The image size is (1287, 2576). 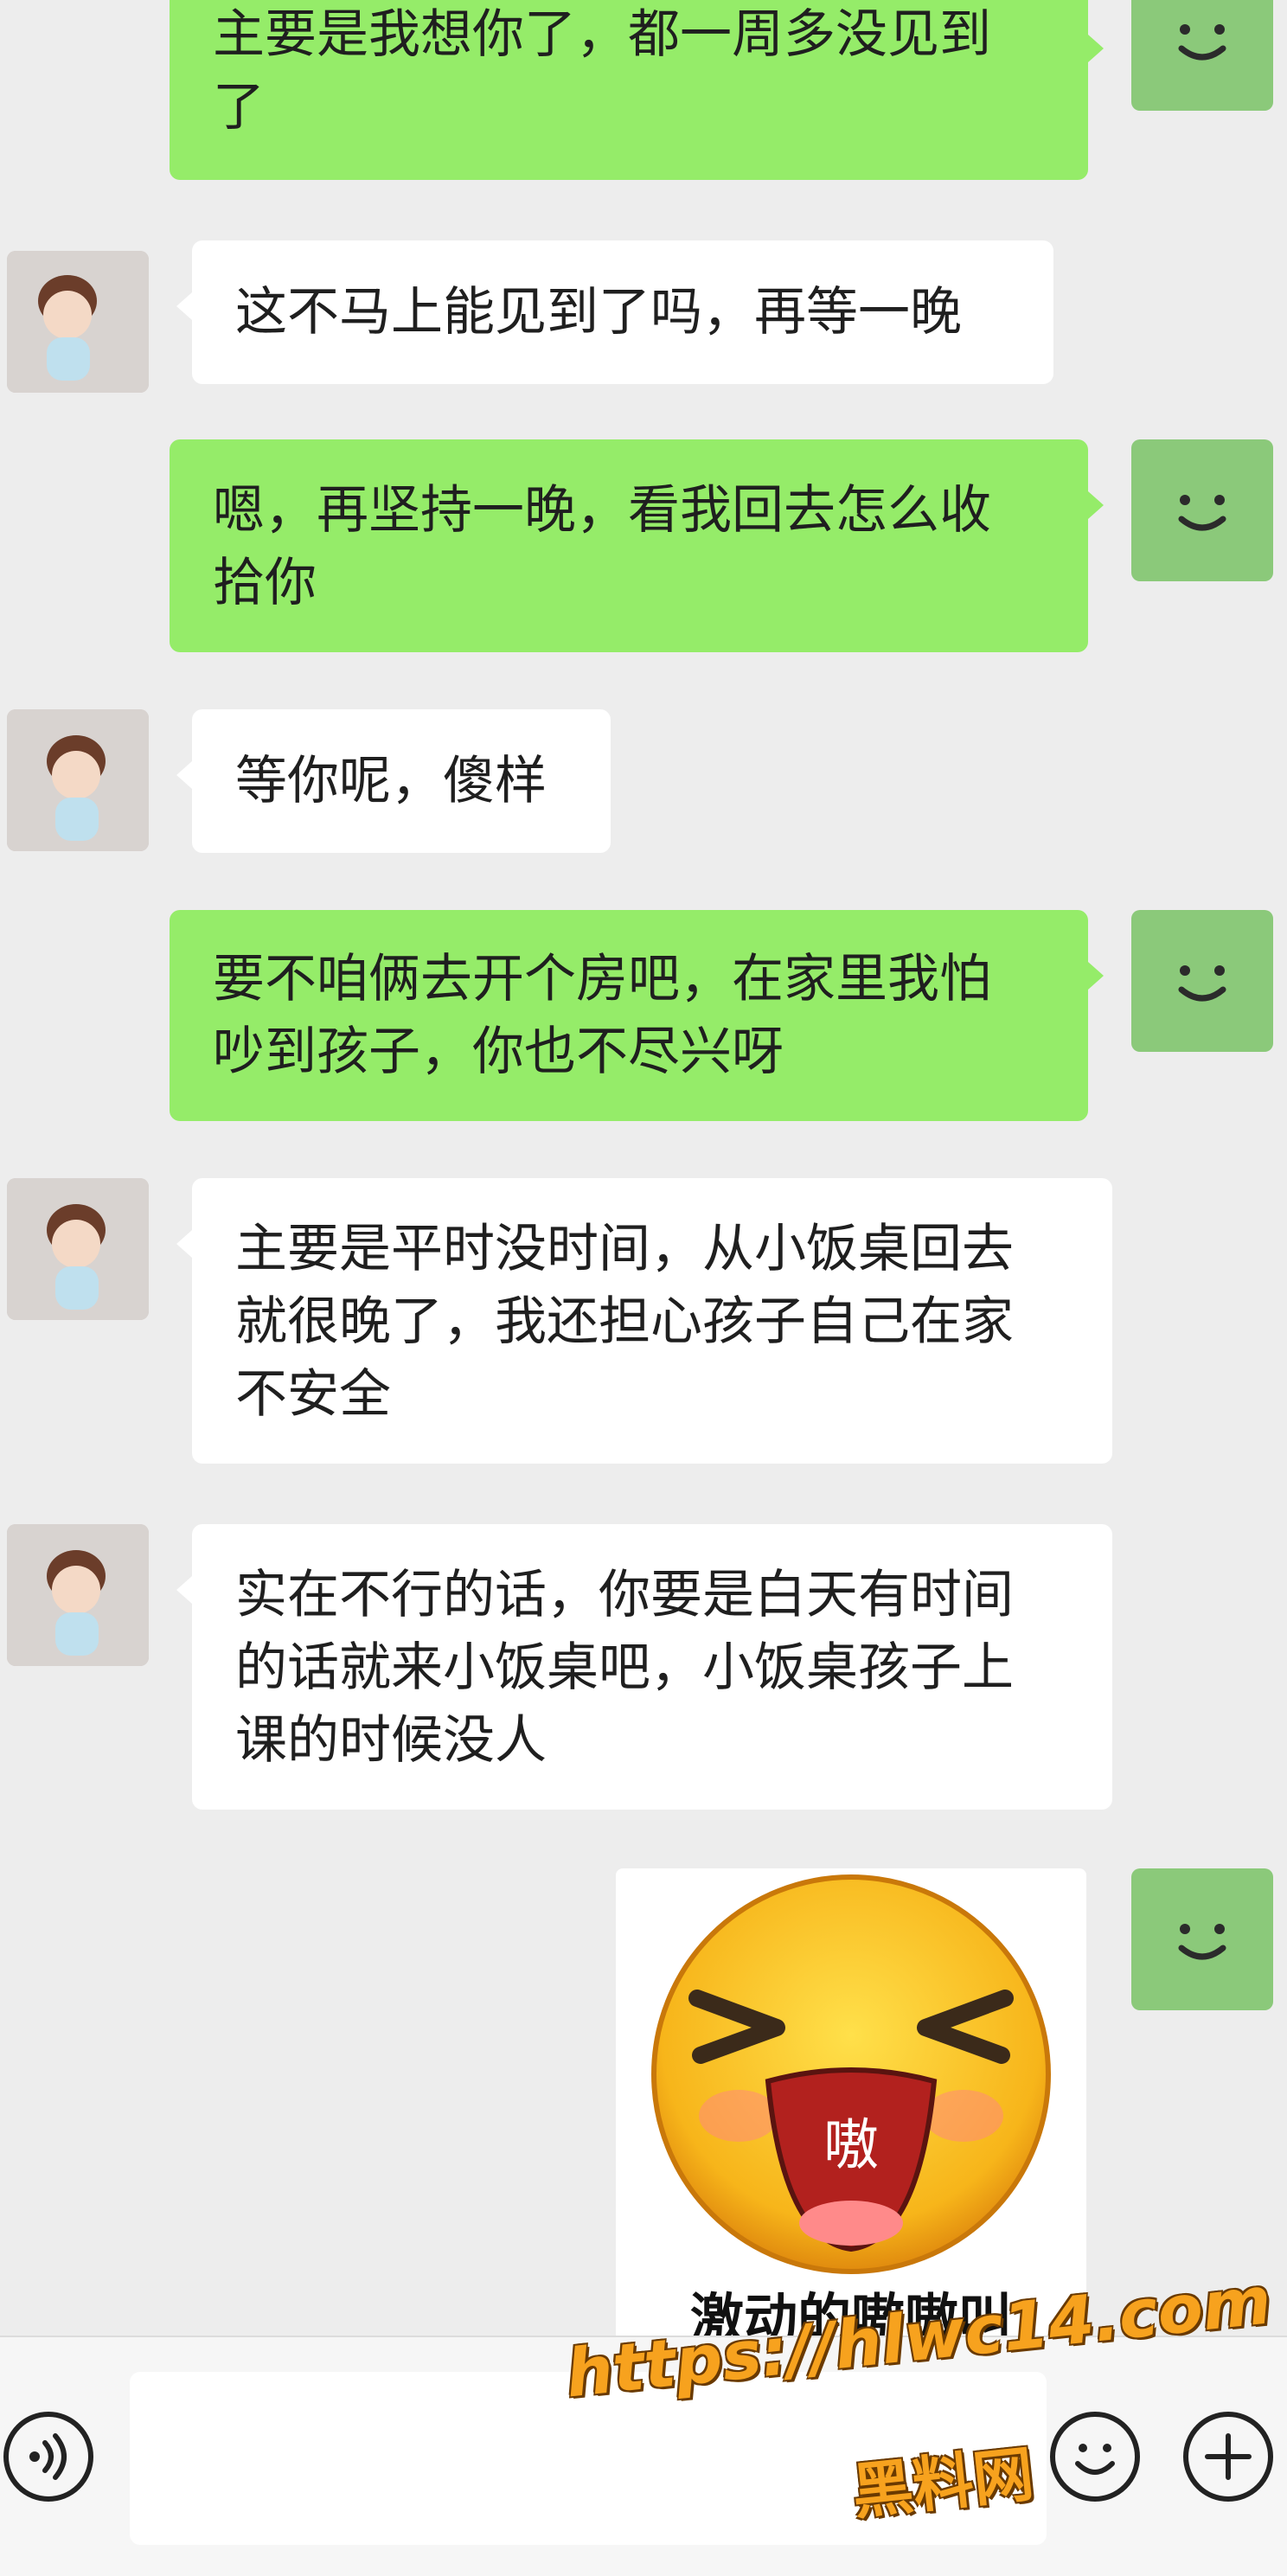 I want to click on voice-button, so click(x=48, y=2457).